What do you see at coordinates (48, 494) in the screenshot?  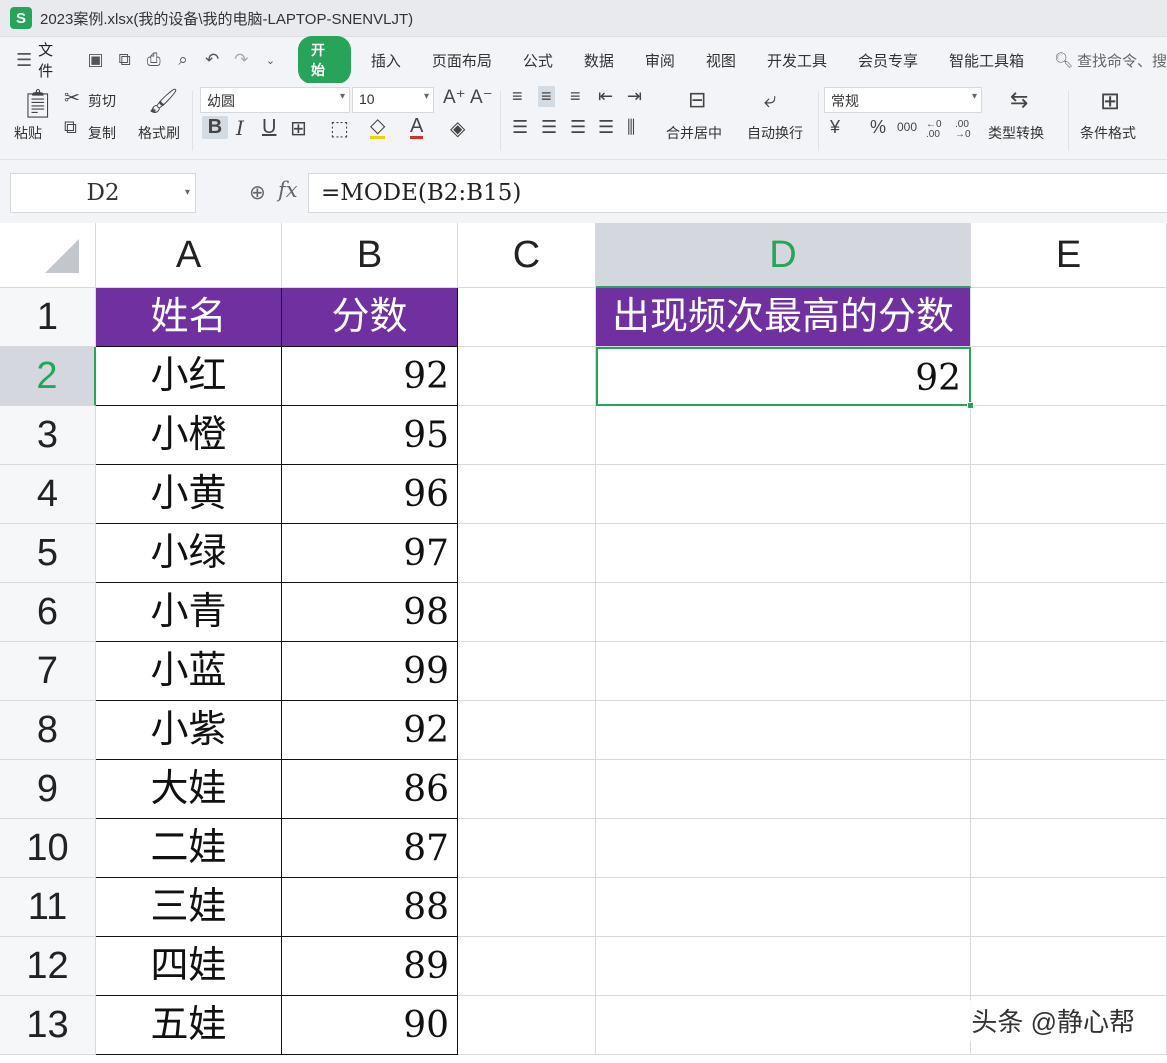 I see `row-header-4: 4` at bounding box center [48, 494].